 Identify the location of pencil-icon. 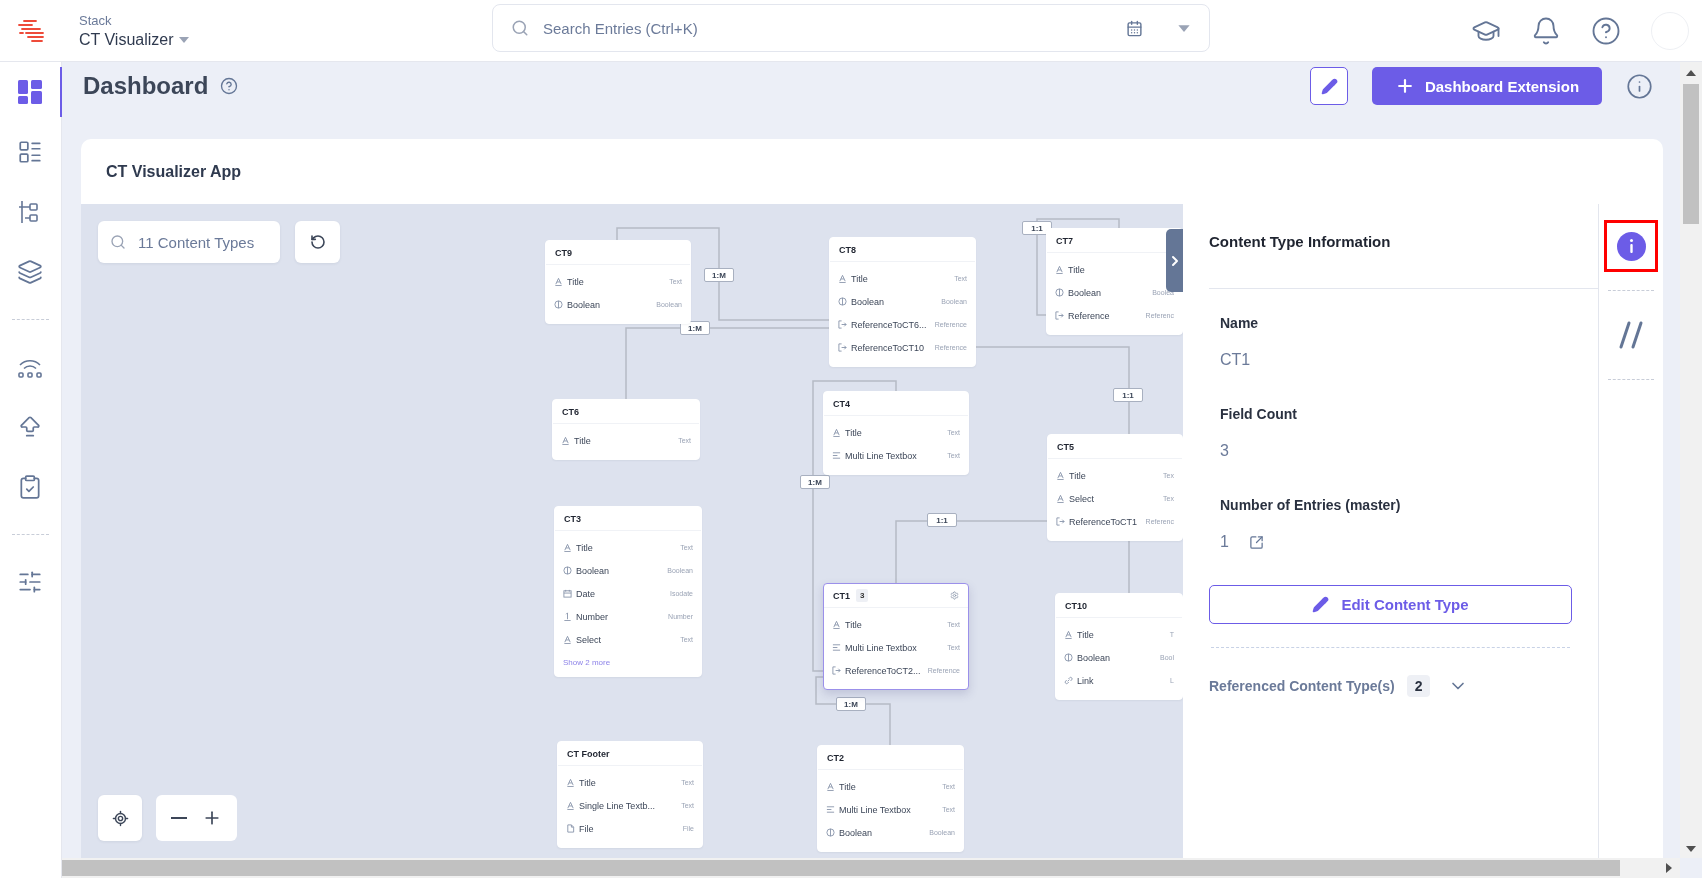
(1321, 604).